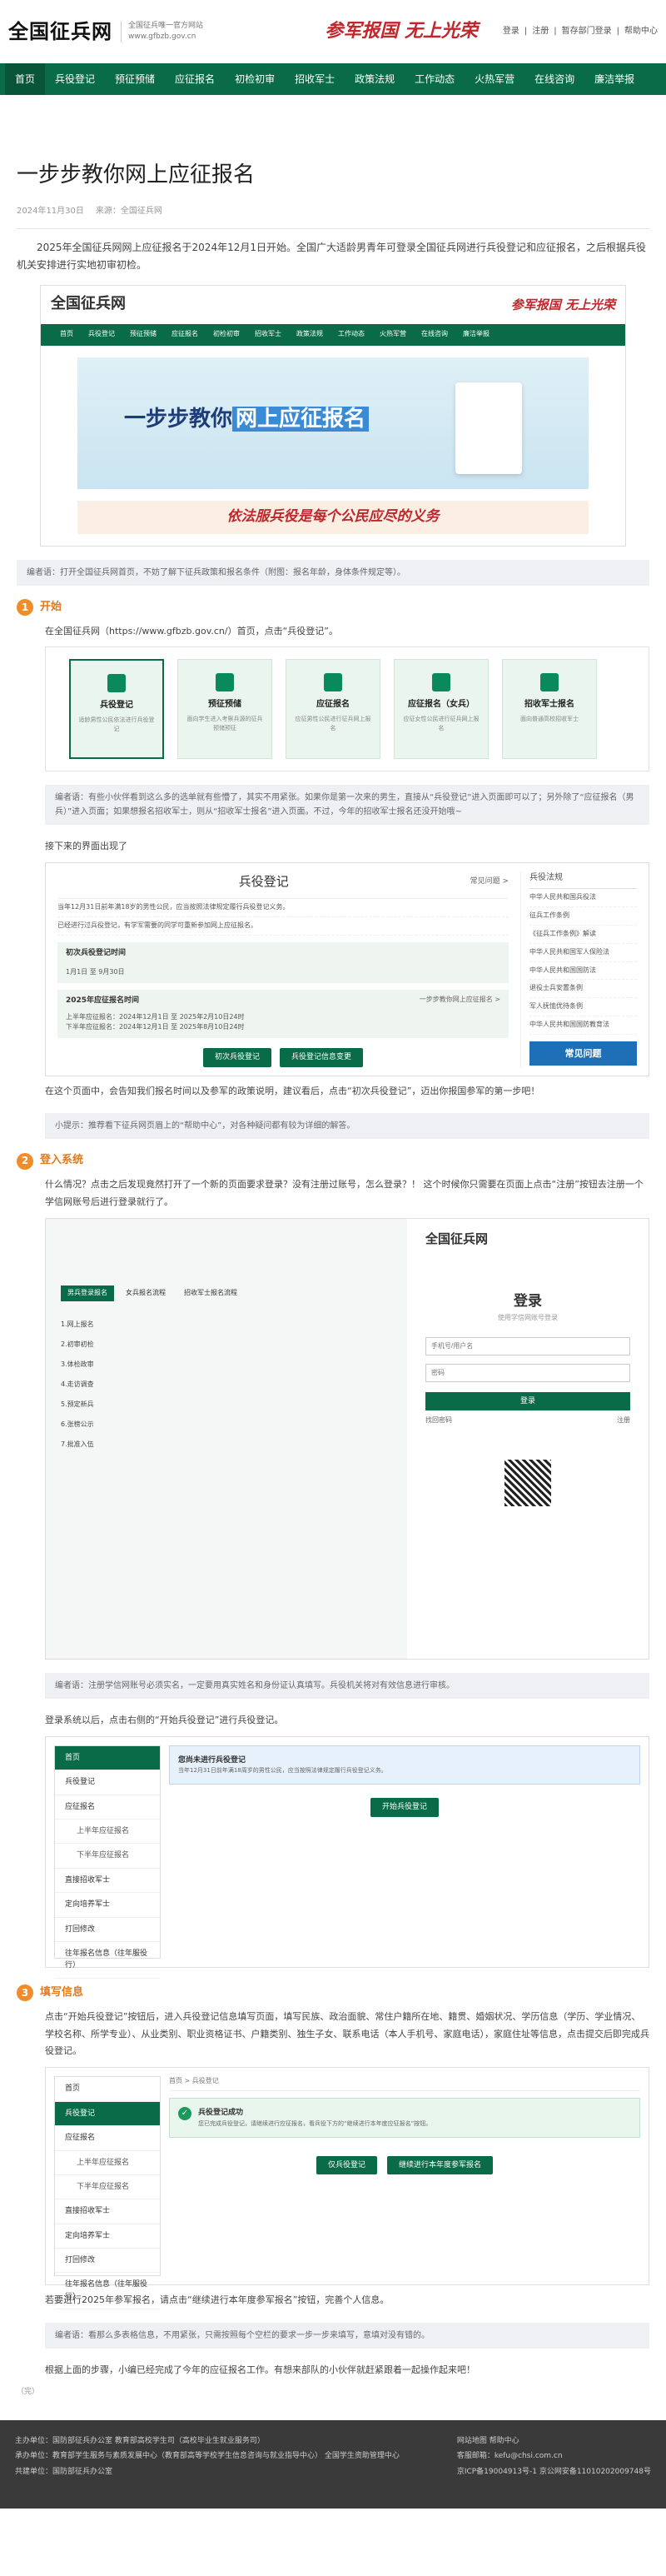 This screenshot has width=666, height=2576. I want to click on login-title: 登录, so click(528, 1301).